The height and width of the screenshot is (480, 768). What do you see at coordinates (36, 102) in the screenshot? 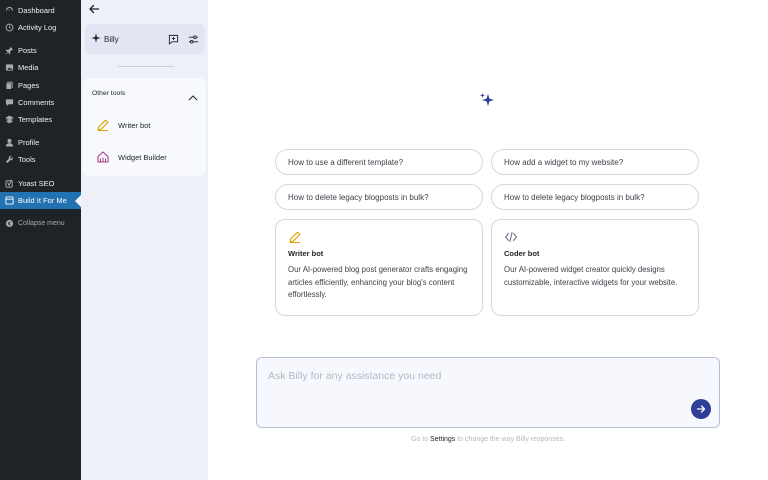
I see `menu-item-label: Comments` at bounding box center [36, 102].